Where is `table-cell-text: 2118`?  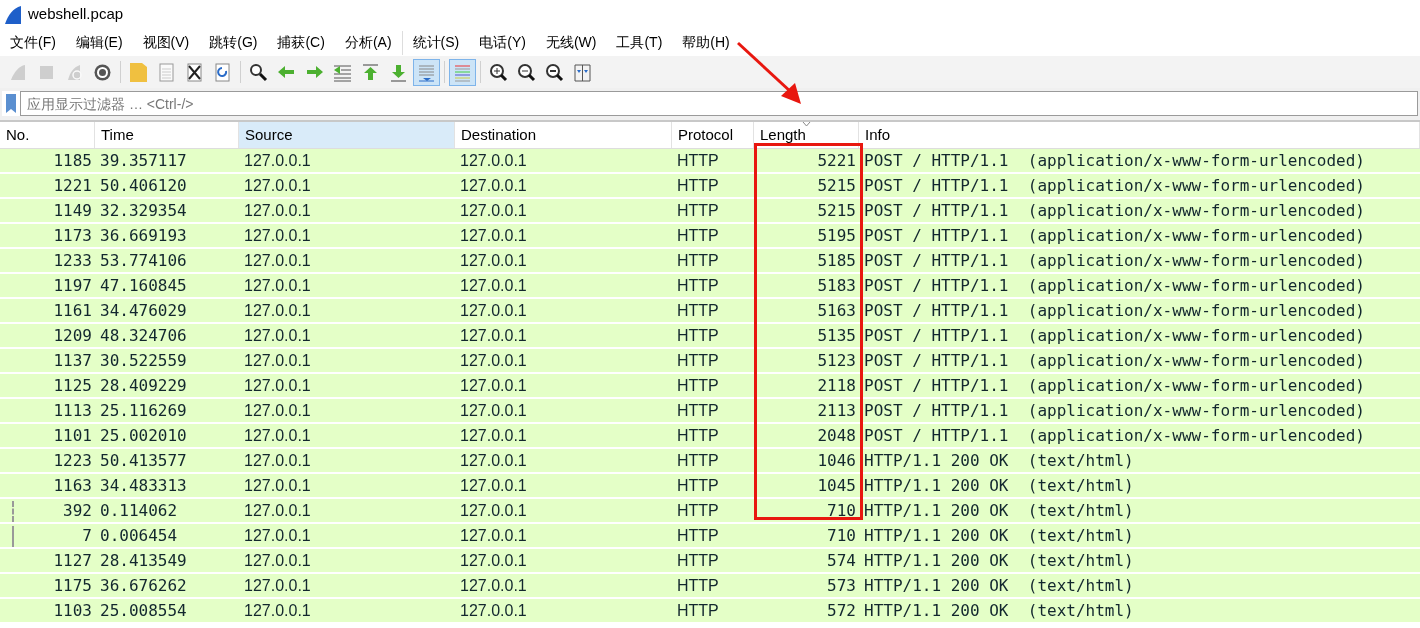 table-cell-text: 2118 is located at coordinates (836, 385).